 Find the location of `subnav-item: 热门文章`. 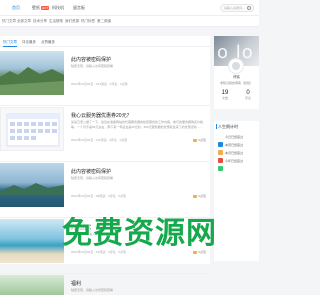

subnav-item: 热门文章 is located at coordinates (9, 21).